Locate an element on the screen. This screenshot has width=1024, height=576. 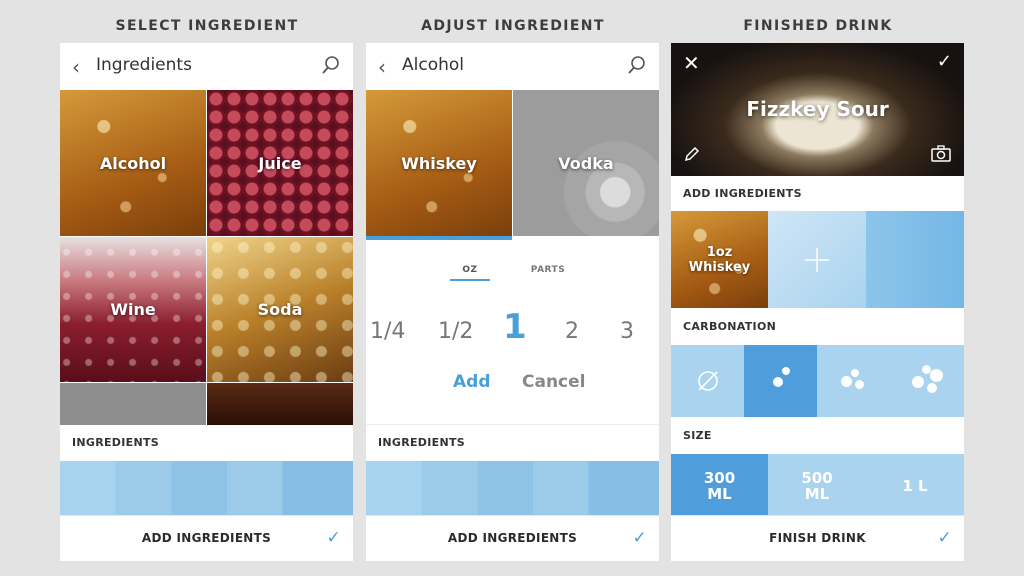
tile-juice: Juice is located at coordinates (280, 163).